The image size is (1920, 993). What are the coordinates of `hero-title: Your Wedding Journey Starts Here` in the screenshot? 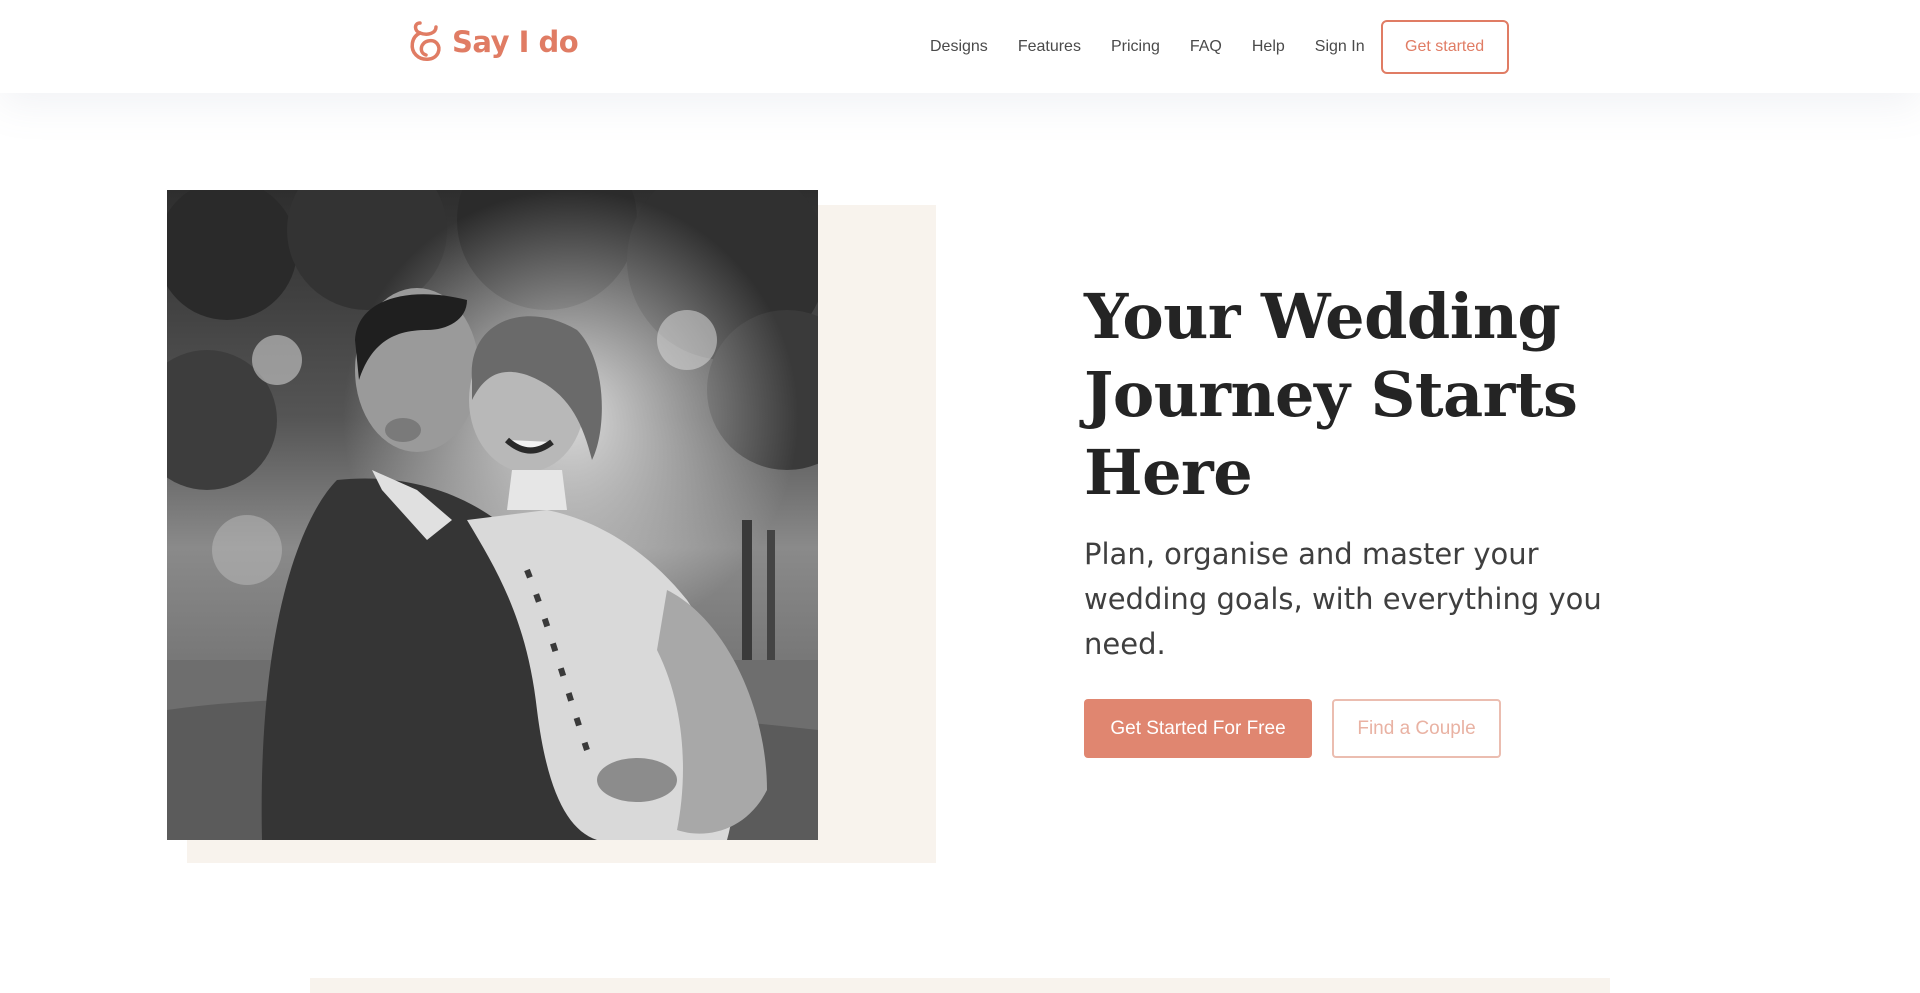 It's located at (1331, 394).